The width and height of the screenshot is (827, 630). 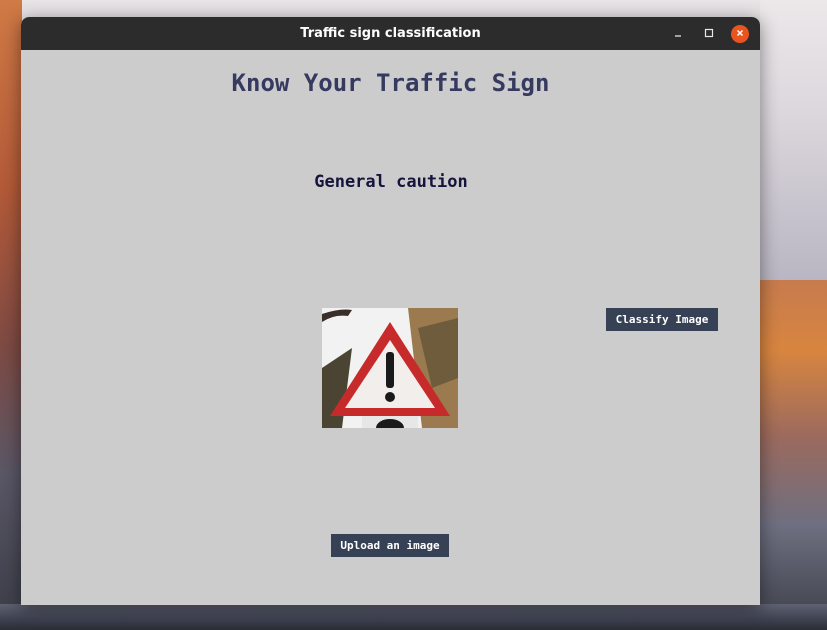 I want to click on maximize-button, so click(x=709, y=34).